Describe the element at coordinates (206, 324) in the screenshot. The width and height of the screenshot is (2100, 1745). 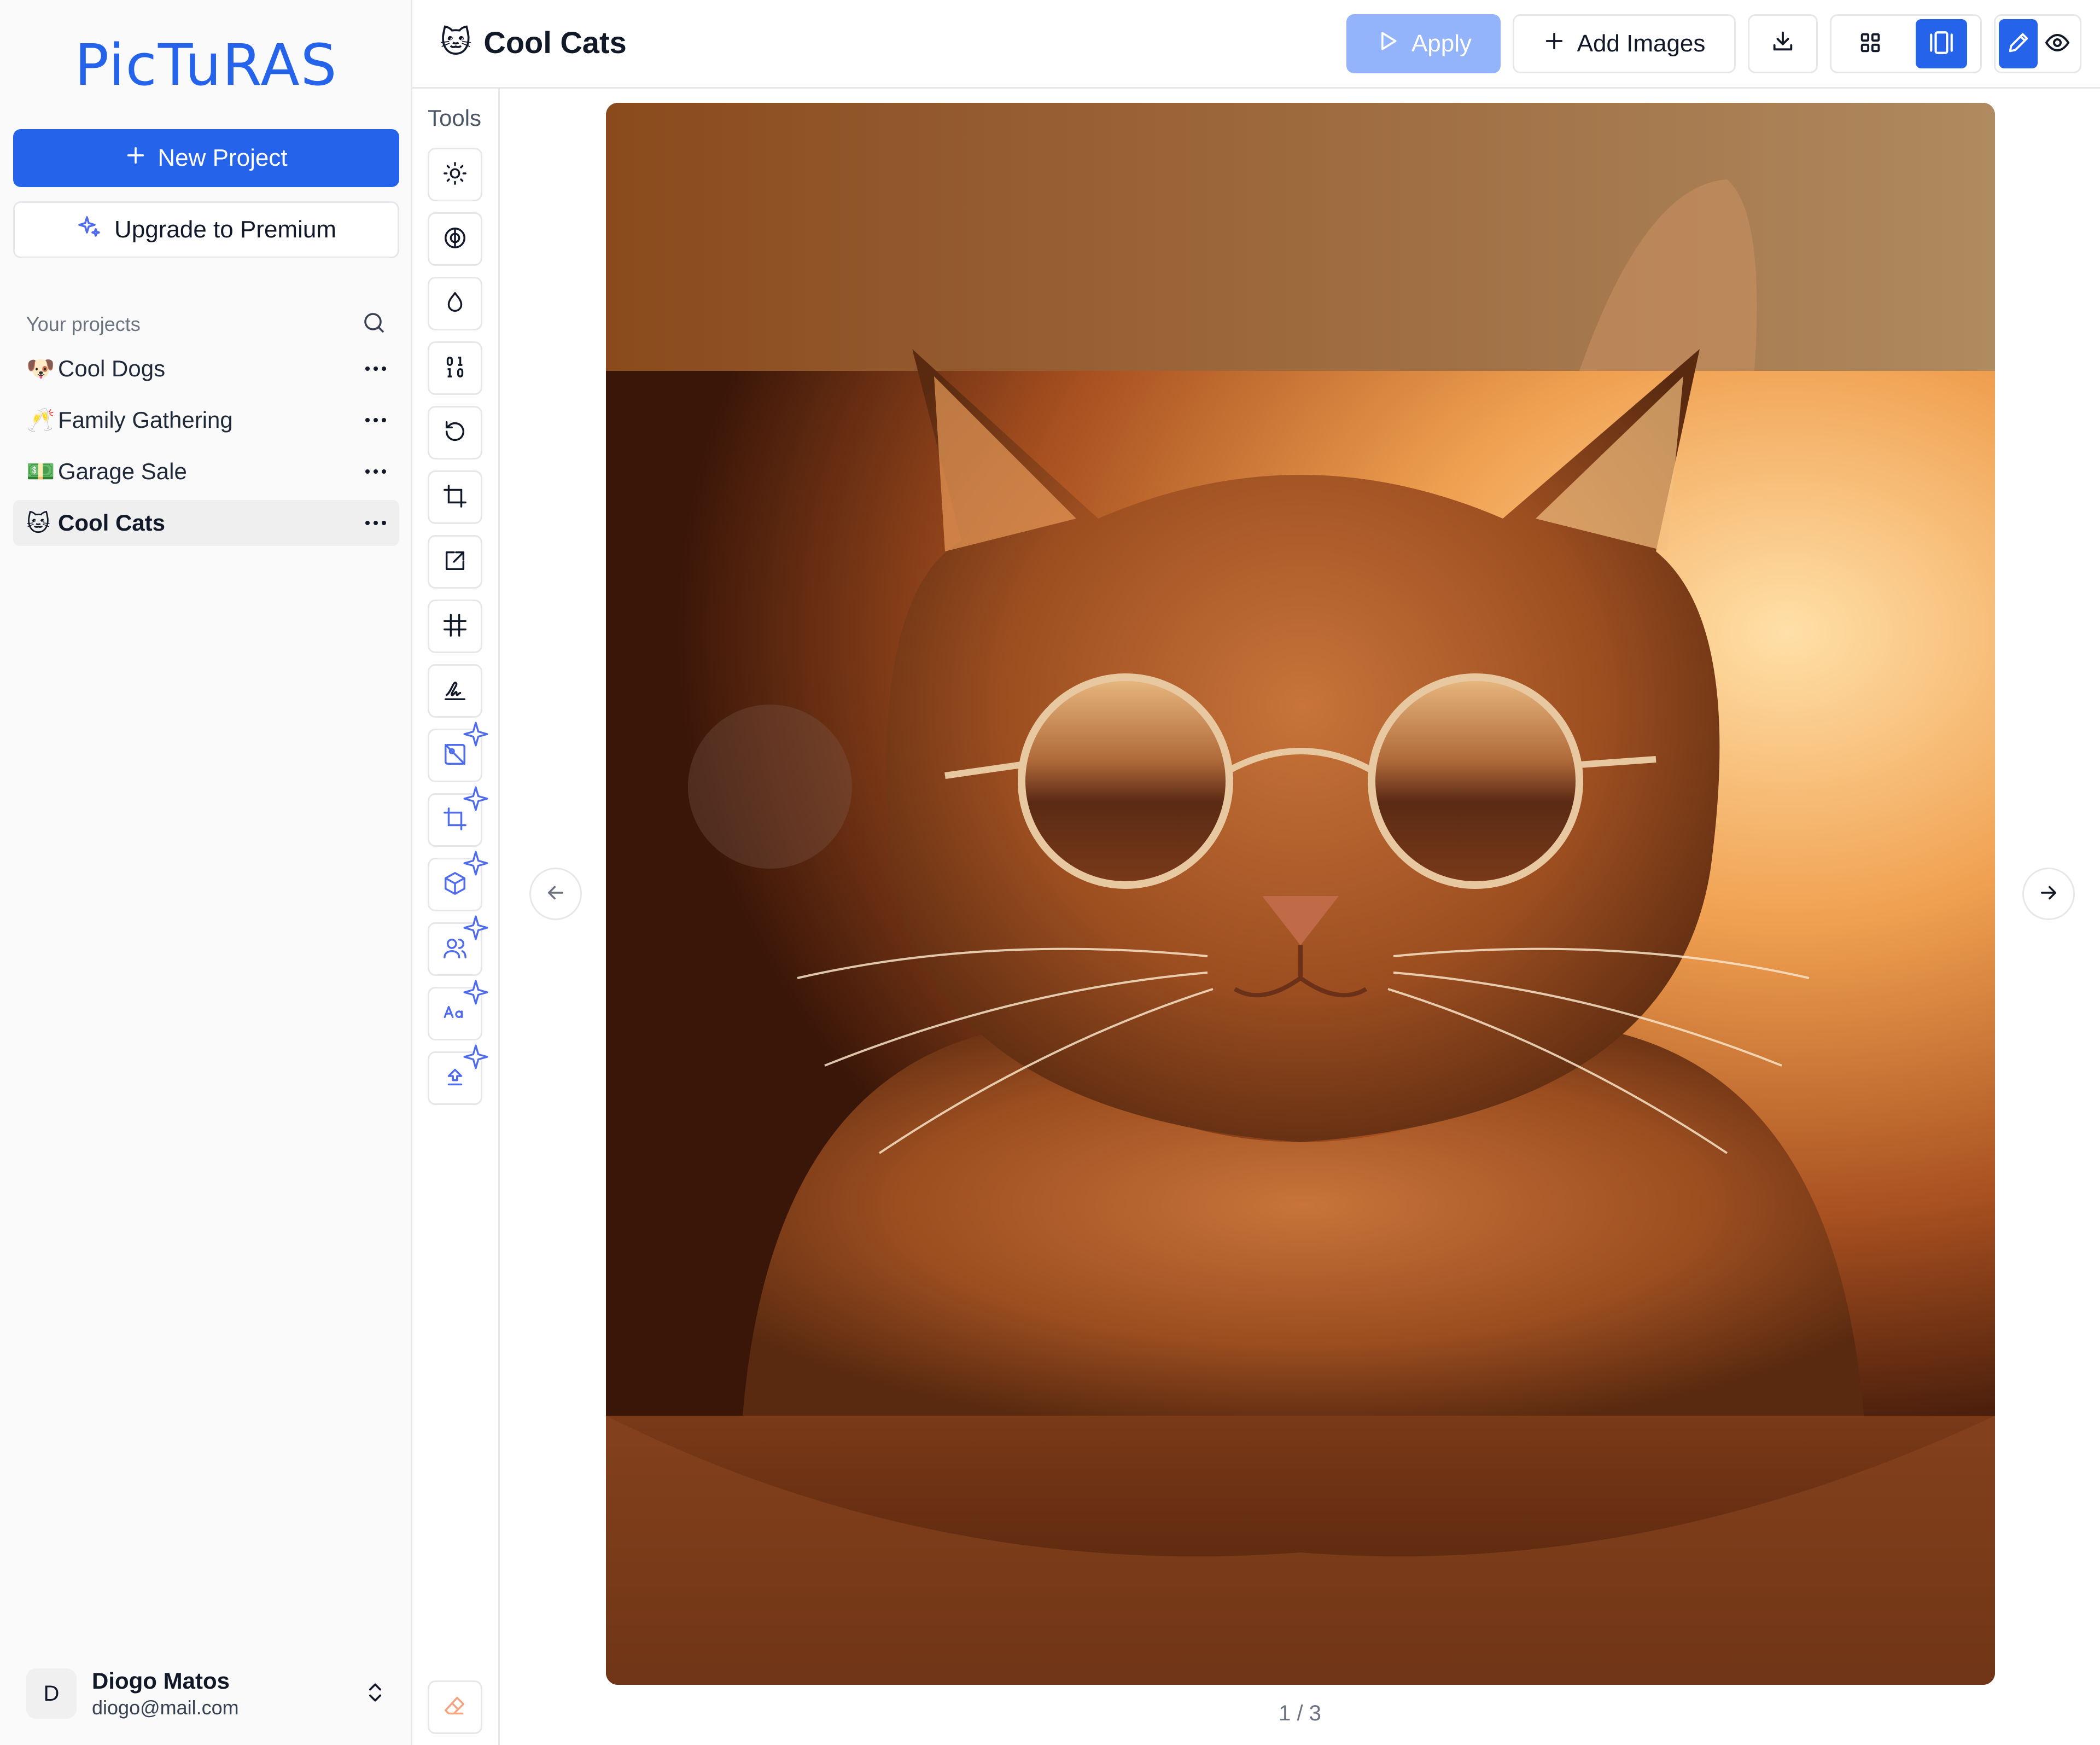
I see `projects-header: Your projects` at that location.